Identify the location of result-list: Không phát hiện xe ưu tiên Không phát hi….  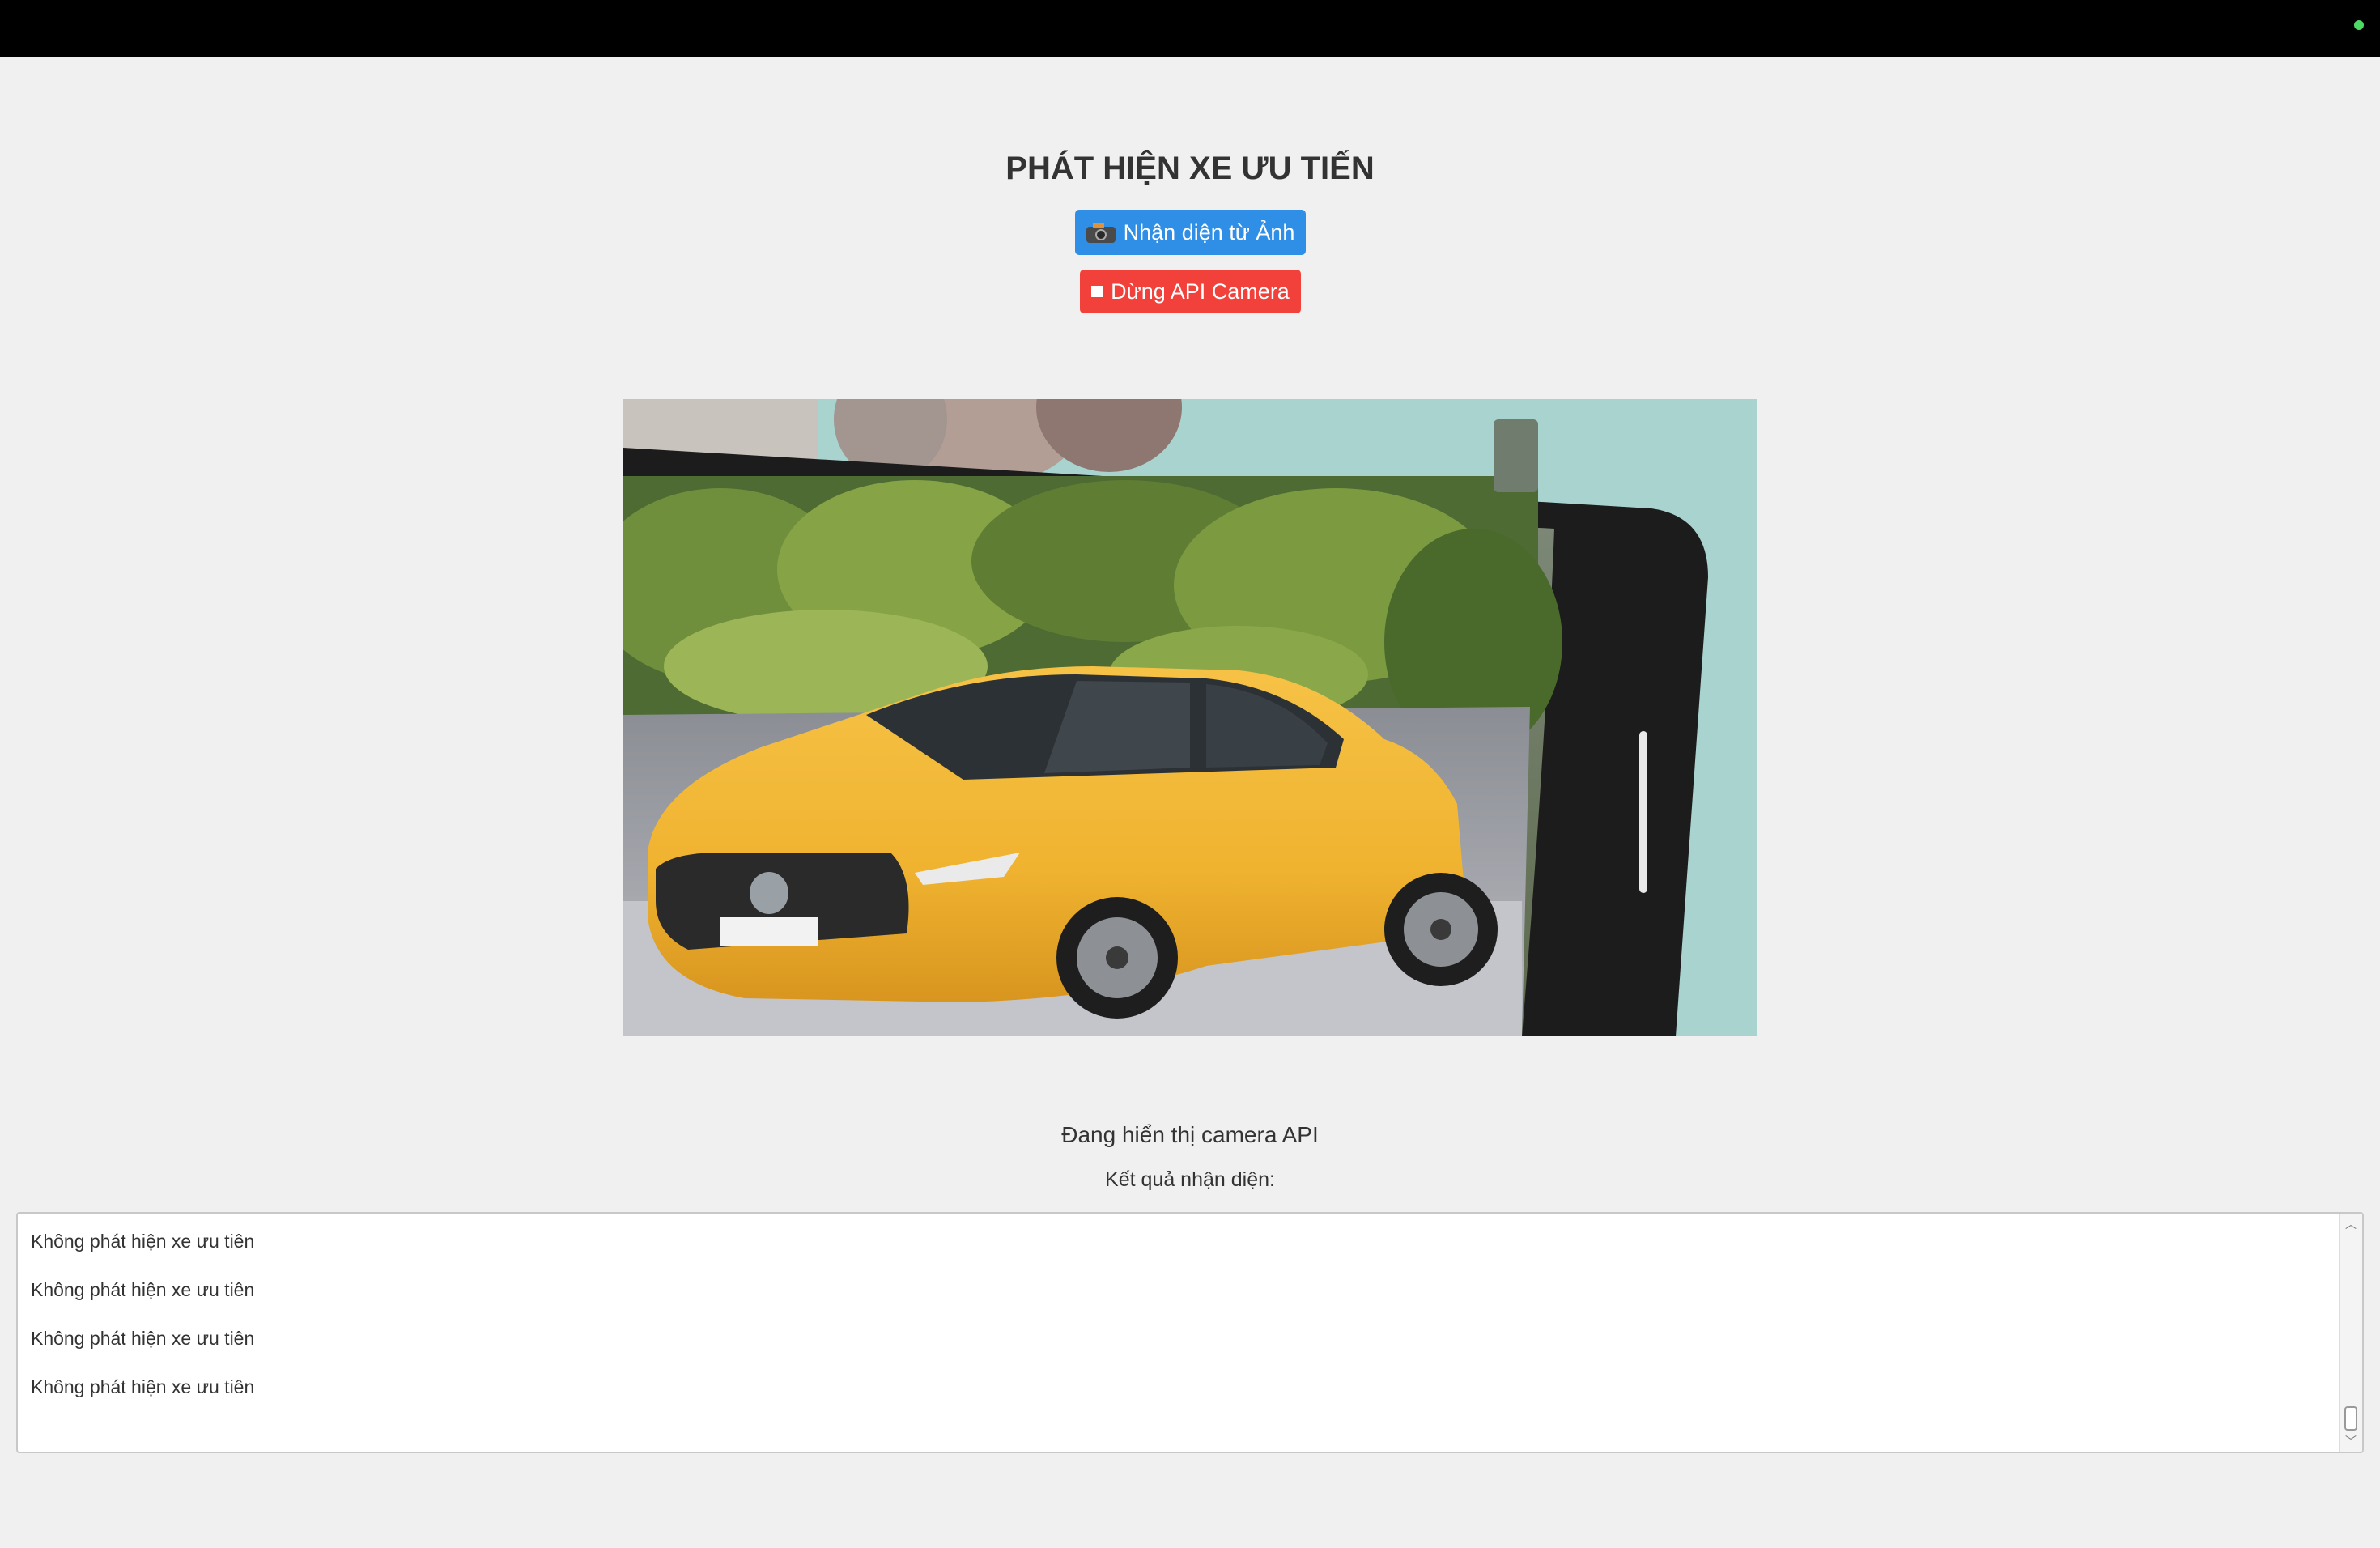
(142, 1327).